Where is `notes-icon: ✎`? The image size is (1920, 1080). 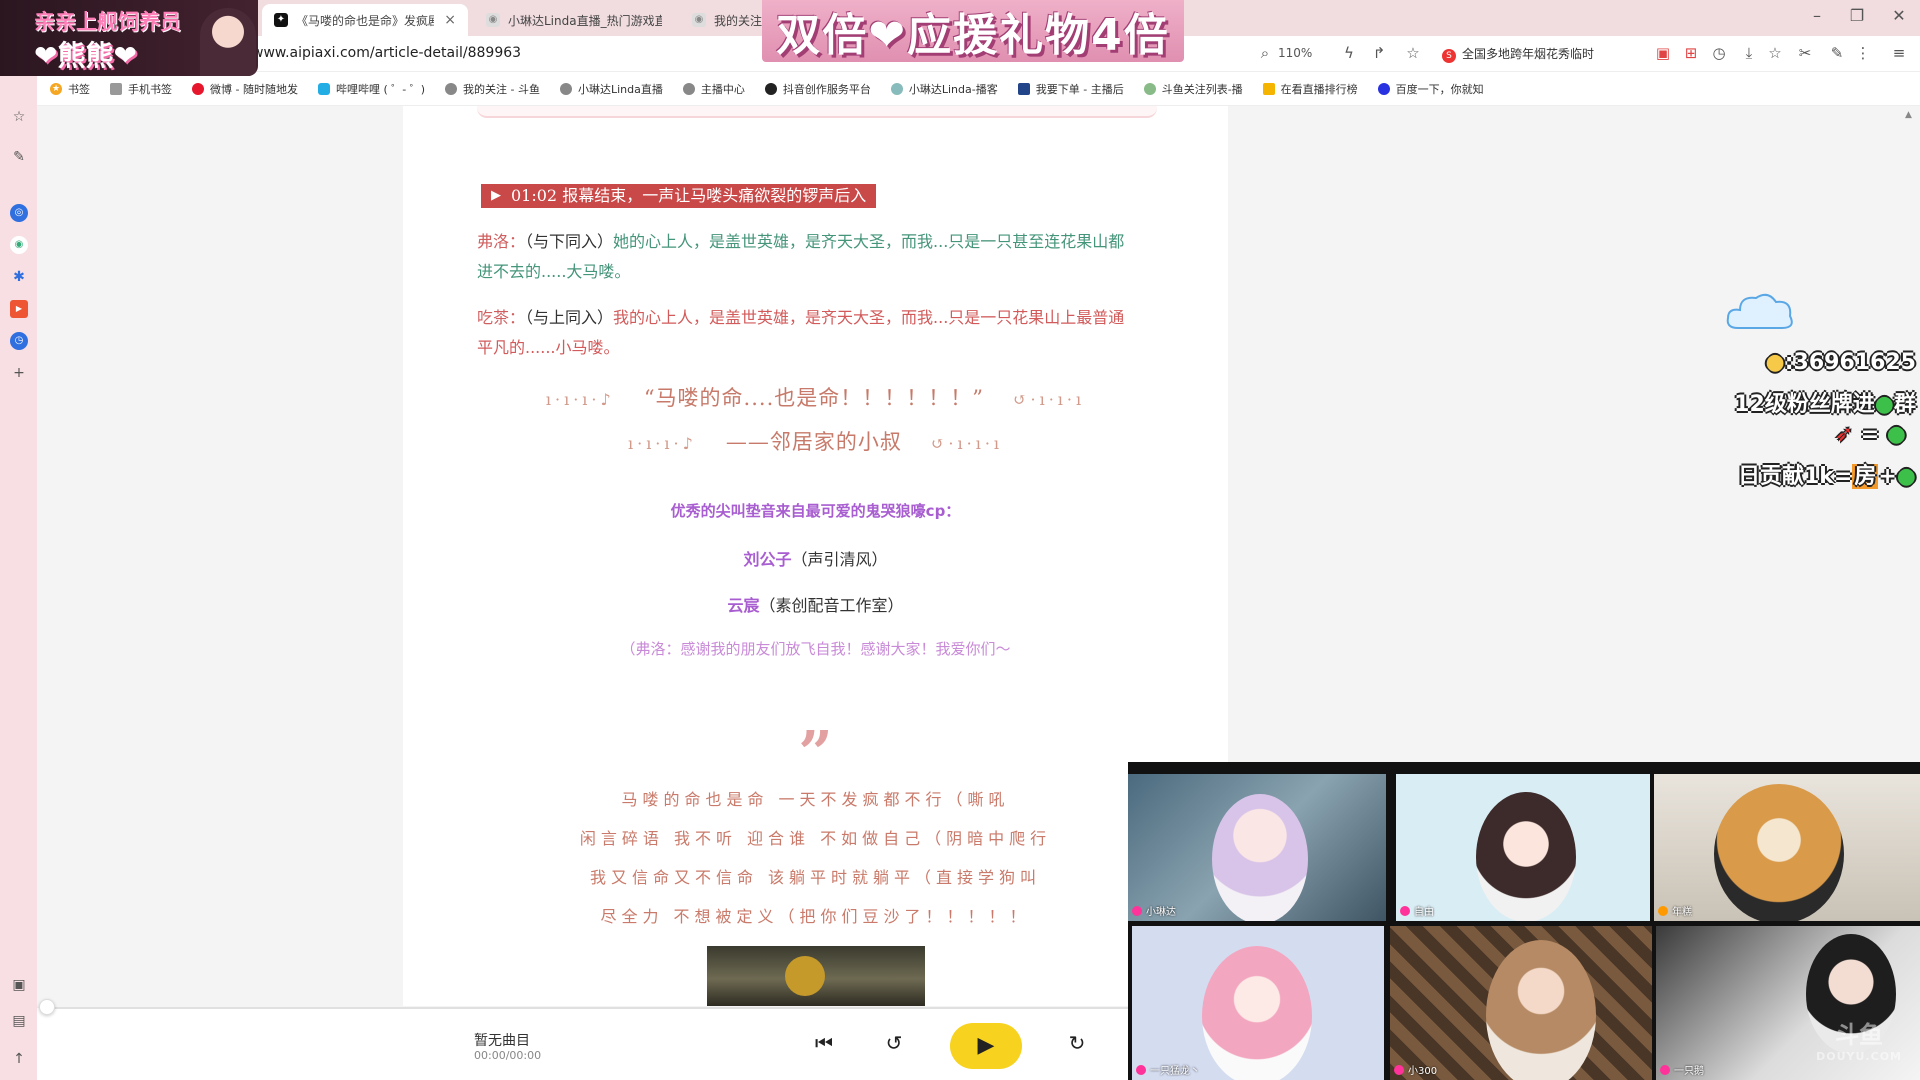 notes-icon: ✎ is located at coordinates (19, 157).